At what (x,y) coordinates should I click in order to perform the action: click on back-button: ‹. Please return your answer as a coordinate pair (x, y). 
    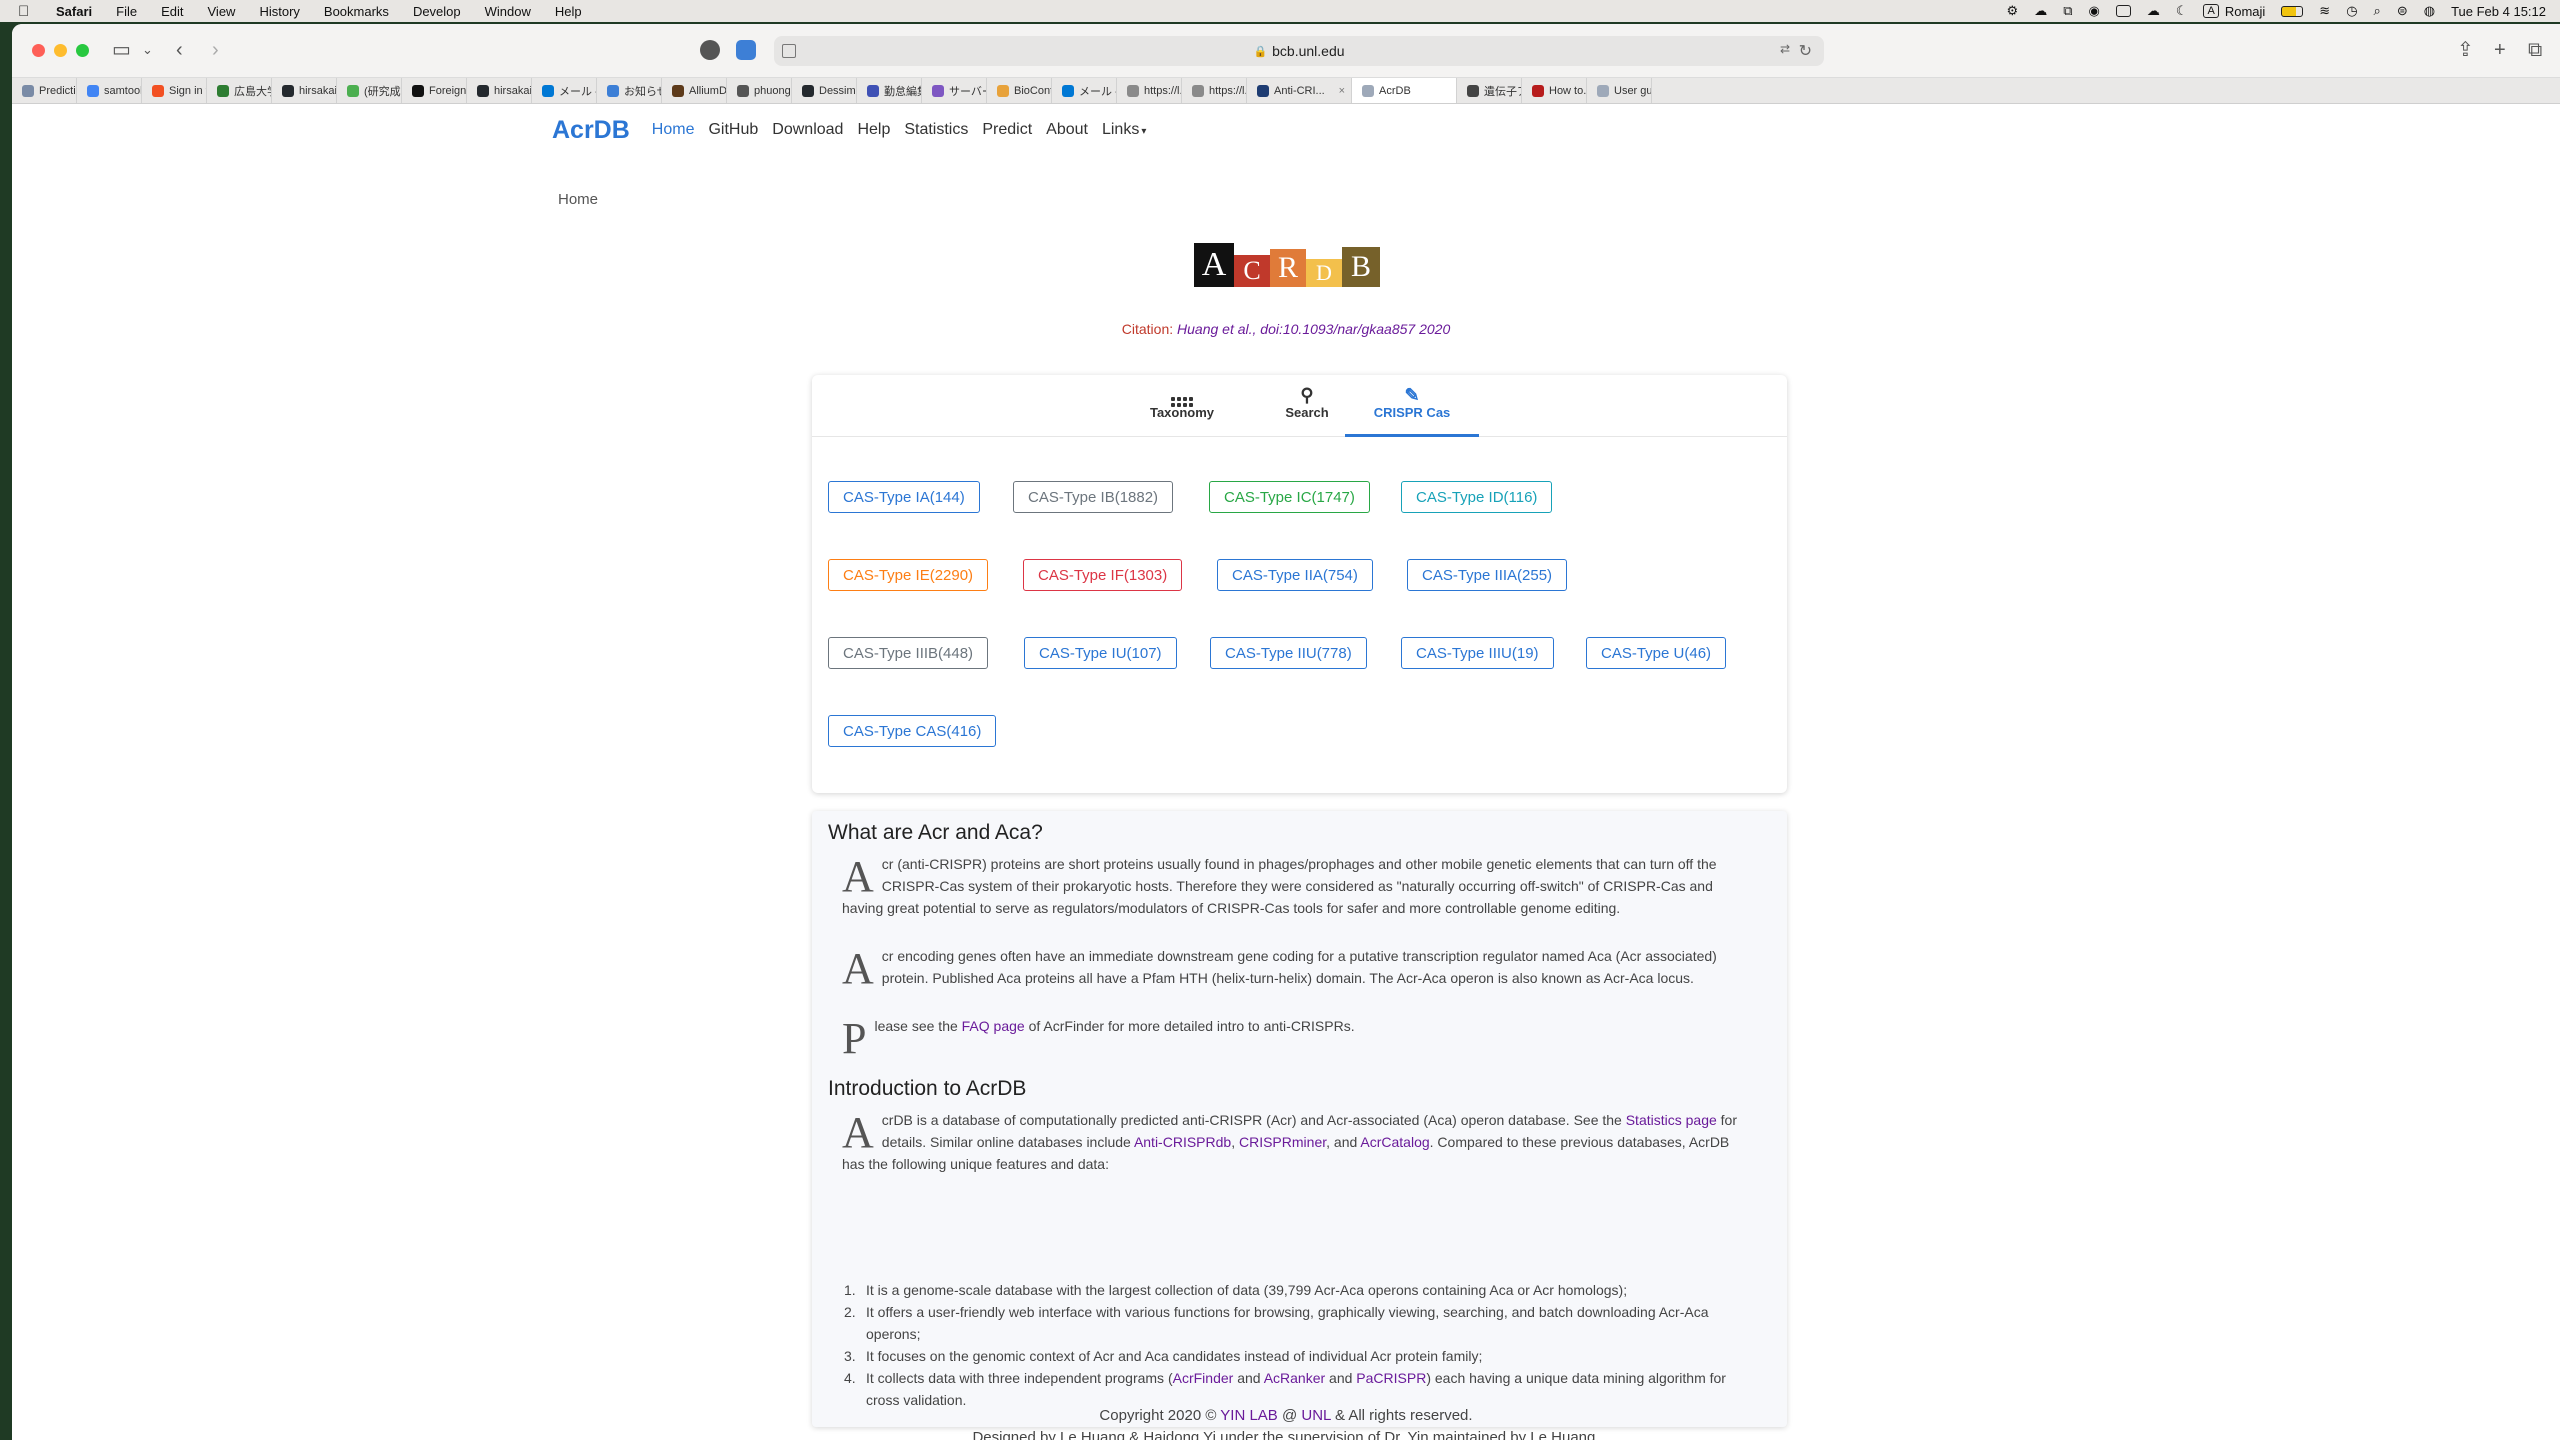
    Looking at the image, I should click on (179, 50).